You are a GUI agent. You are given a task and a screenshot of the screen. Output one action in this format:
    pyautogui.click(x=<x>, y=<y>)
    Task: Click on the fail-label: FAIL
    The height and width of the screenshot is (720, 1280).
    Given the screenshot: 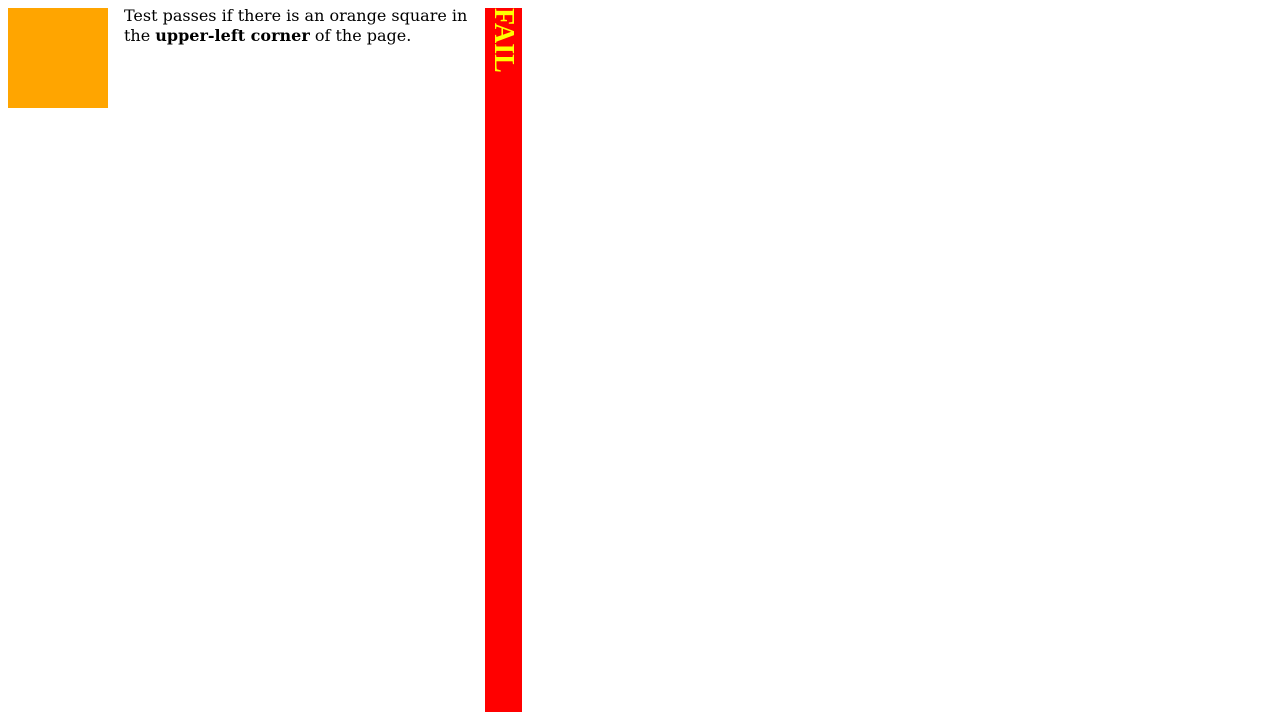 What is the action you would take?
    pyautogui.click(x=503, y=40)
    